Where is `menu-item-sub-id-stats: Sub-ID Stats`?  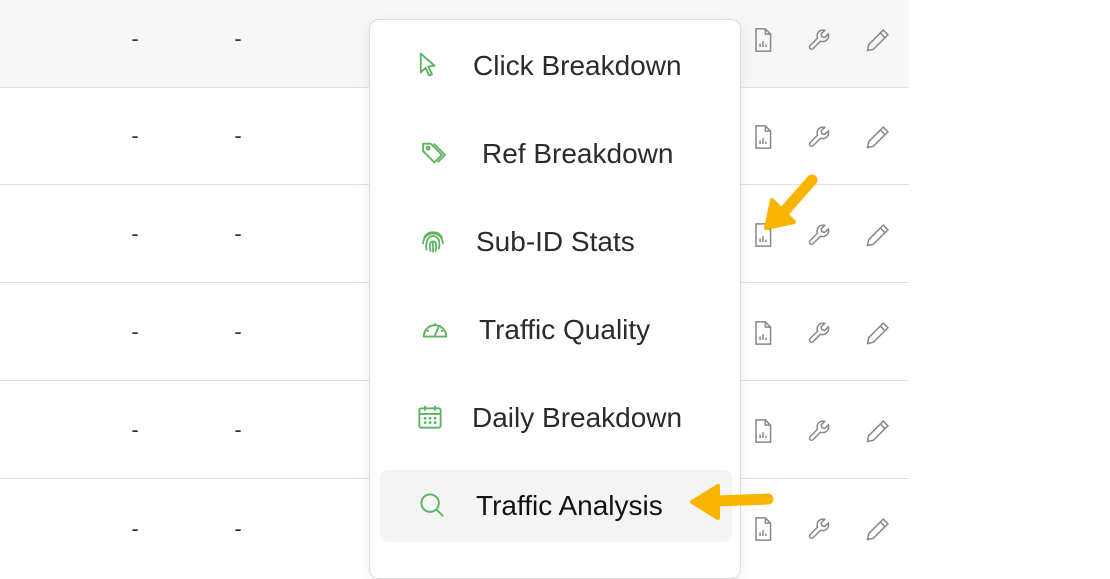
menu-item-sub-id-stats: Sub-ID Stats is located at coordinates (556, 242).